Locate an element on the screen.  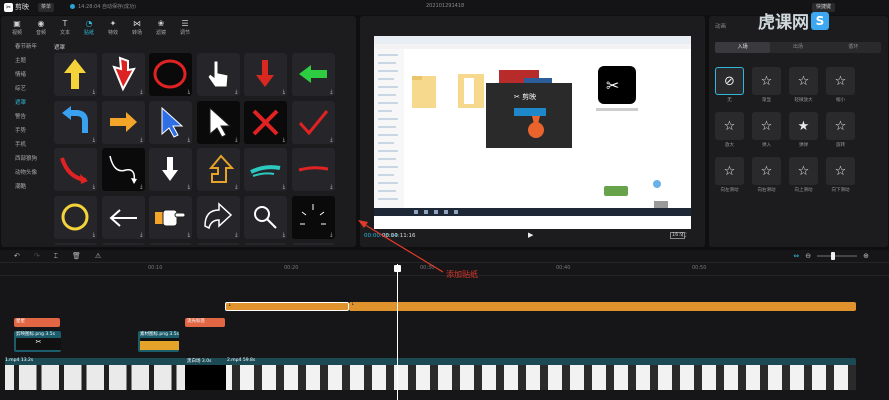
image-clip-material-icon: 素材图标.png 3.5s is located at coordinates (158, 341).